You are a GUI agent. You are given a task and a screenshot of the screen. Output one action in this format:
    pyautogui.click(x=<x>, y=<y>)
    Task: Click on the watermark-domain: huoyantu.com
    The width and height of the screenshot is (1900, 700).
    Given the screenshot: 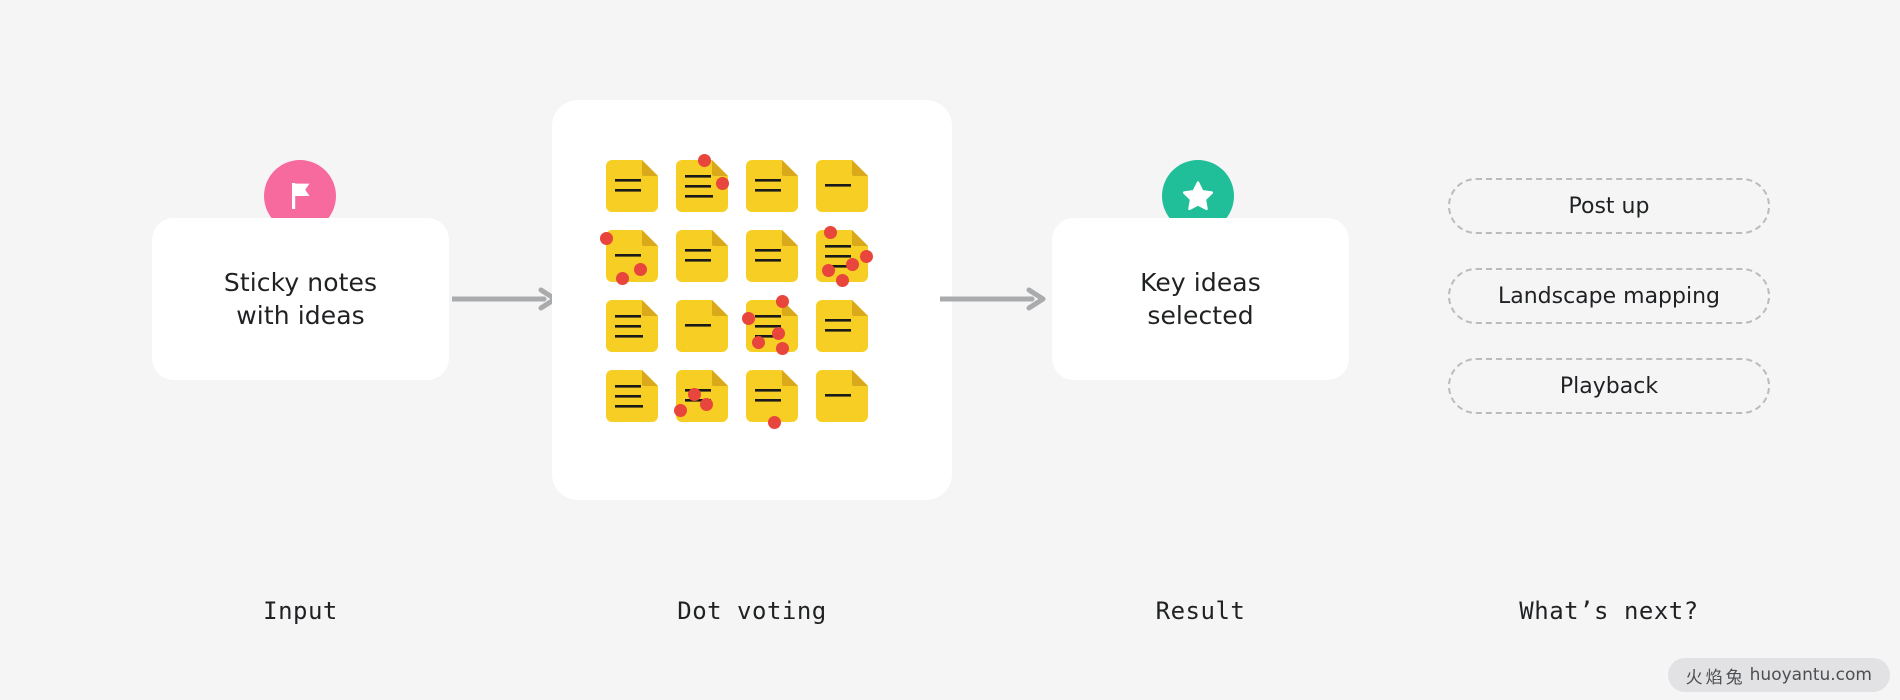 What is the action you would take?
    pyautogui.click(x=1810, y=675)
    